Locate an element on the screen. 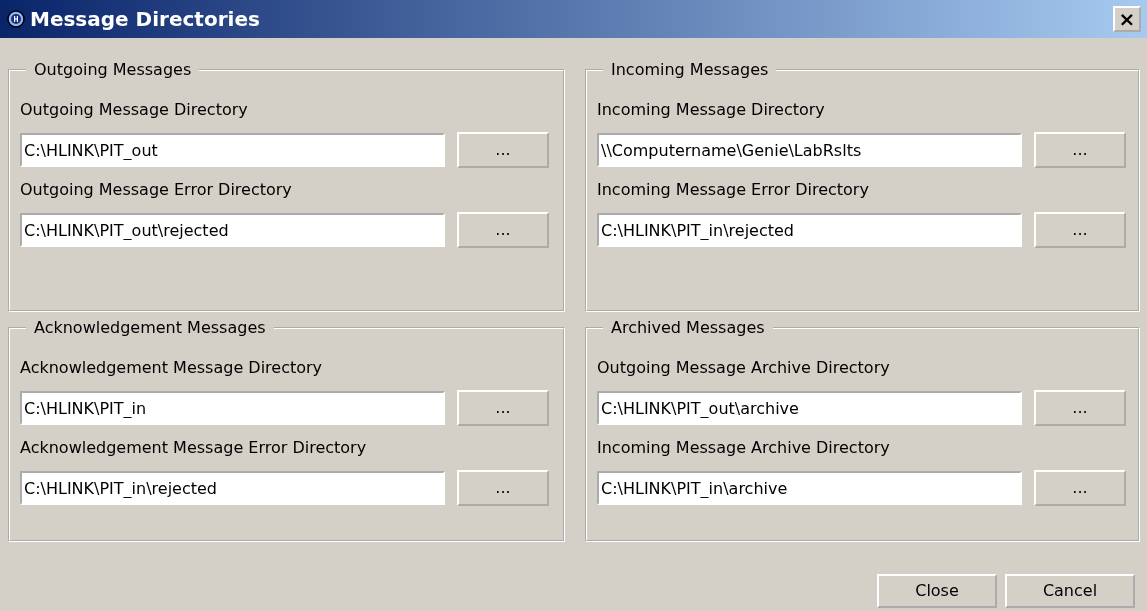 This screenshot has width=1147, height=611. close-button: × is located at coordinates (1127, 19).